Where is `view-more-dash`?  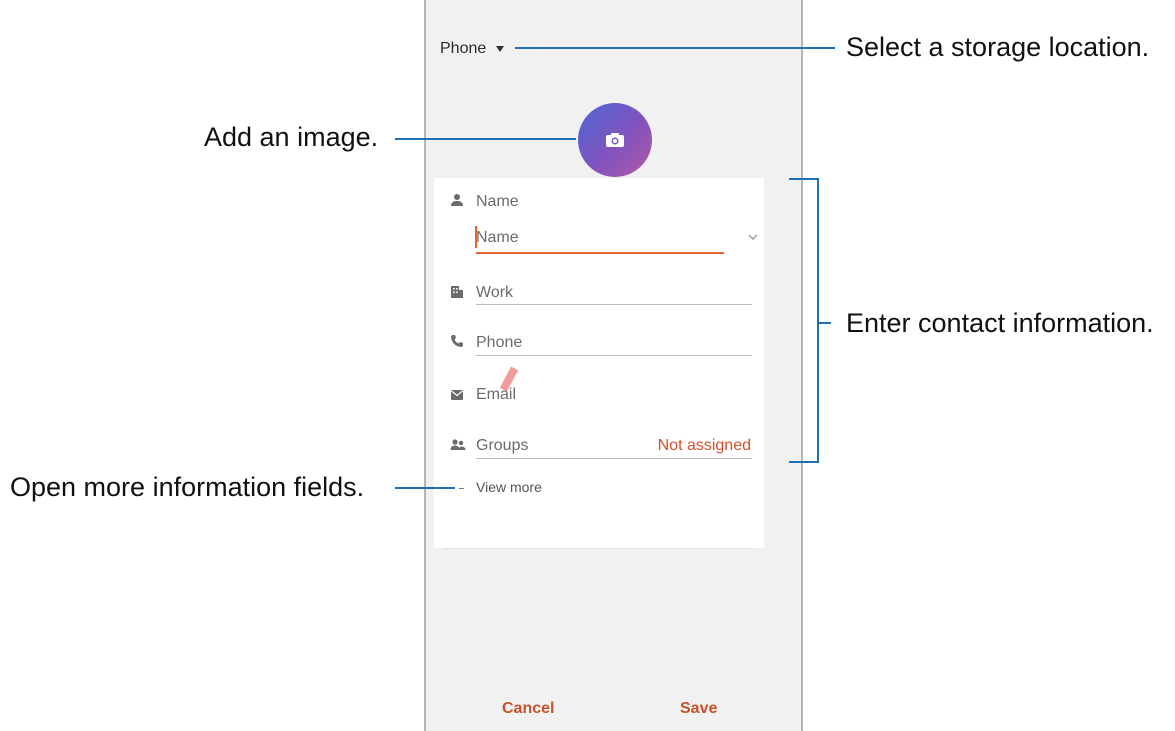 view-more-dash is located at coordinates (461, 488).